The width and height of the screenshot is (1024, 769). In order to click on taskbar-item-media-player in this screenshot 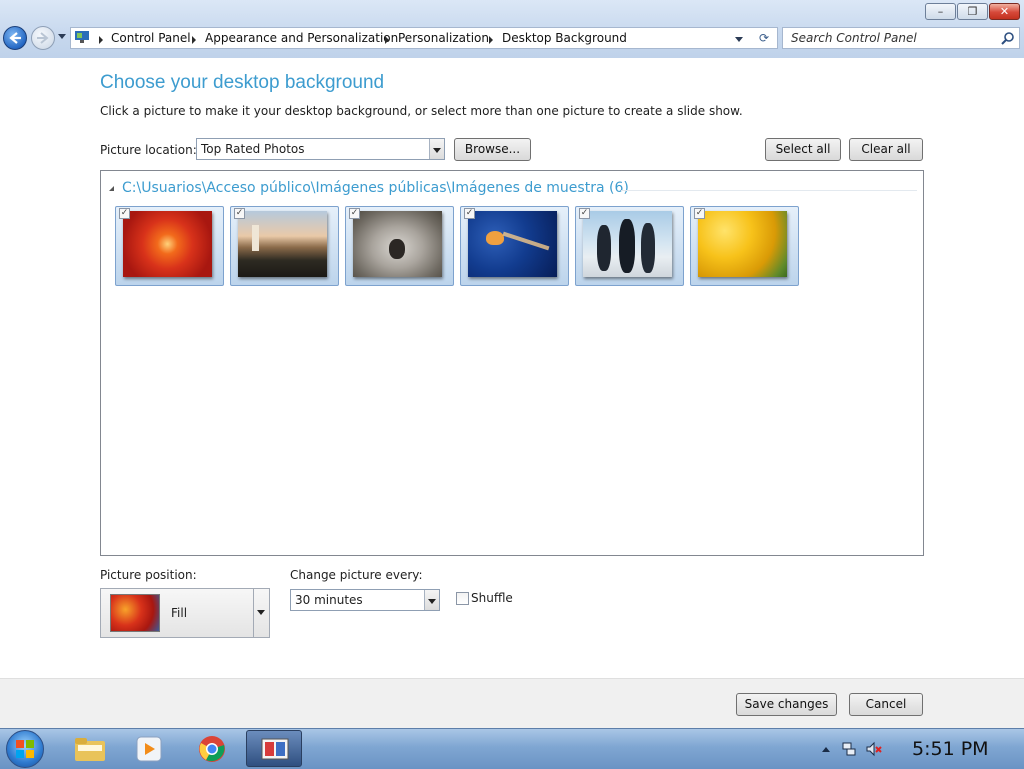, I will do `click(150, 748)`.